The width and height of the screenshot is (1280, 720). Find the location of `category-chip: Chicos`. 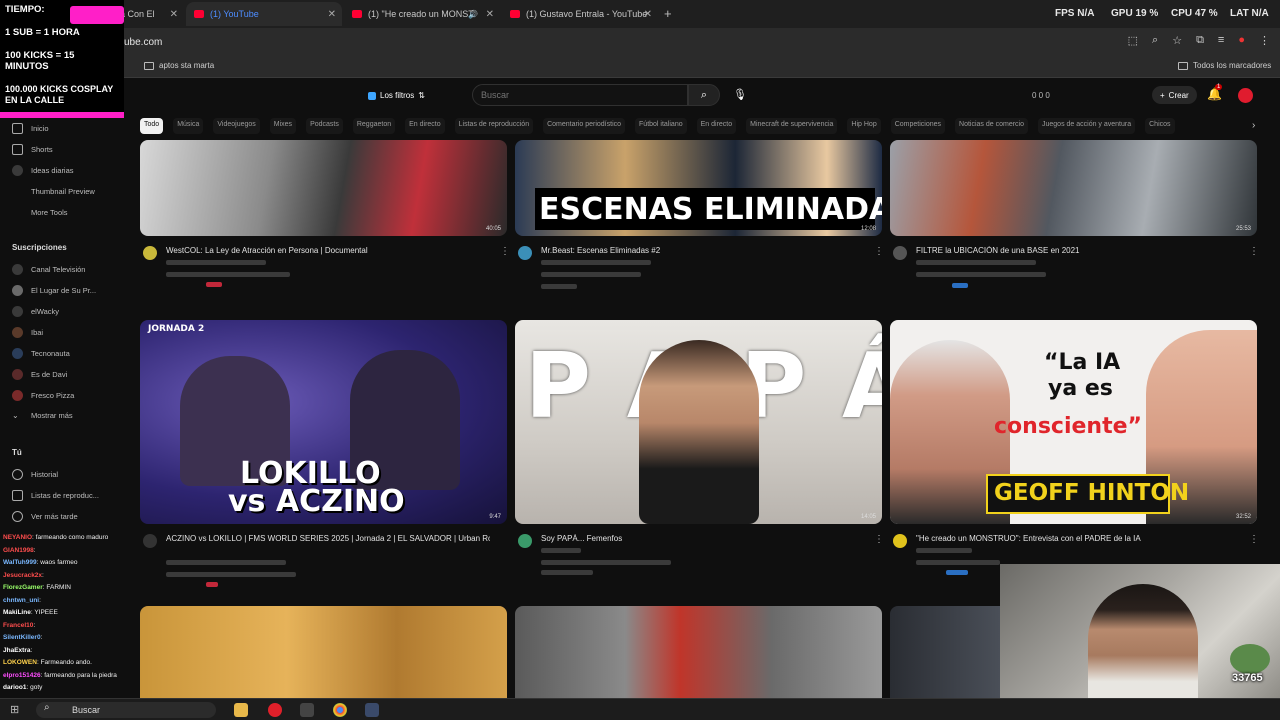

category-chip: Chicos is located at coordinates (1160, 126).